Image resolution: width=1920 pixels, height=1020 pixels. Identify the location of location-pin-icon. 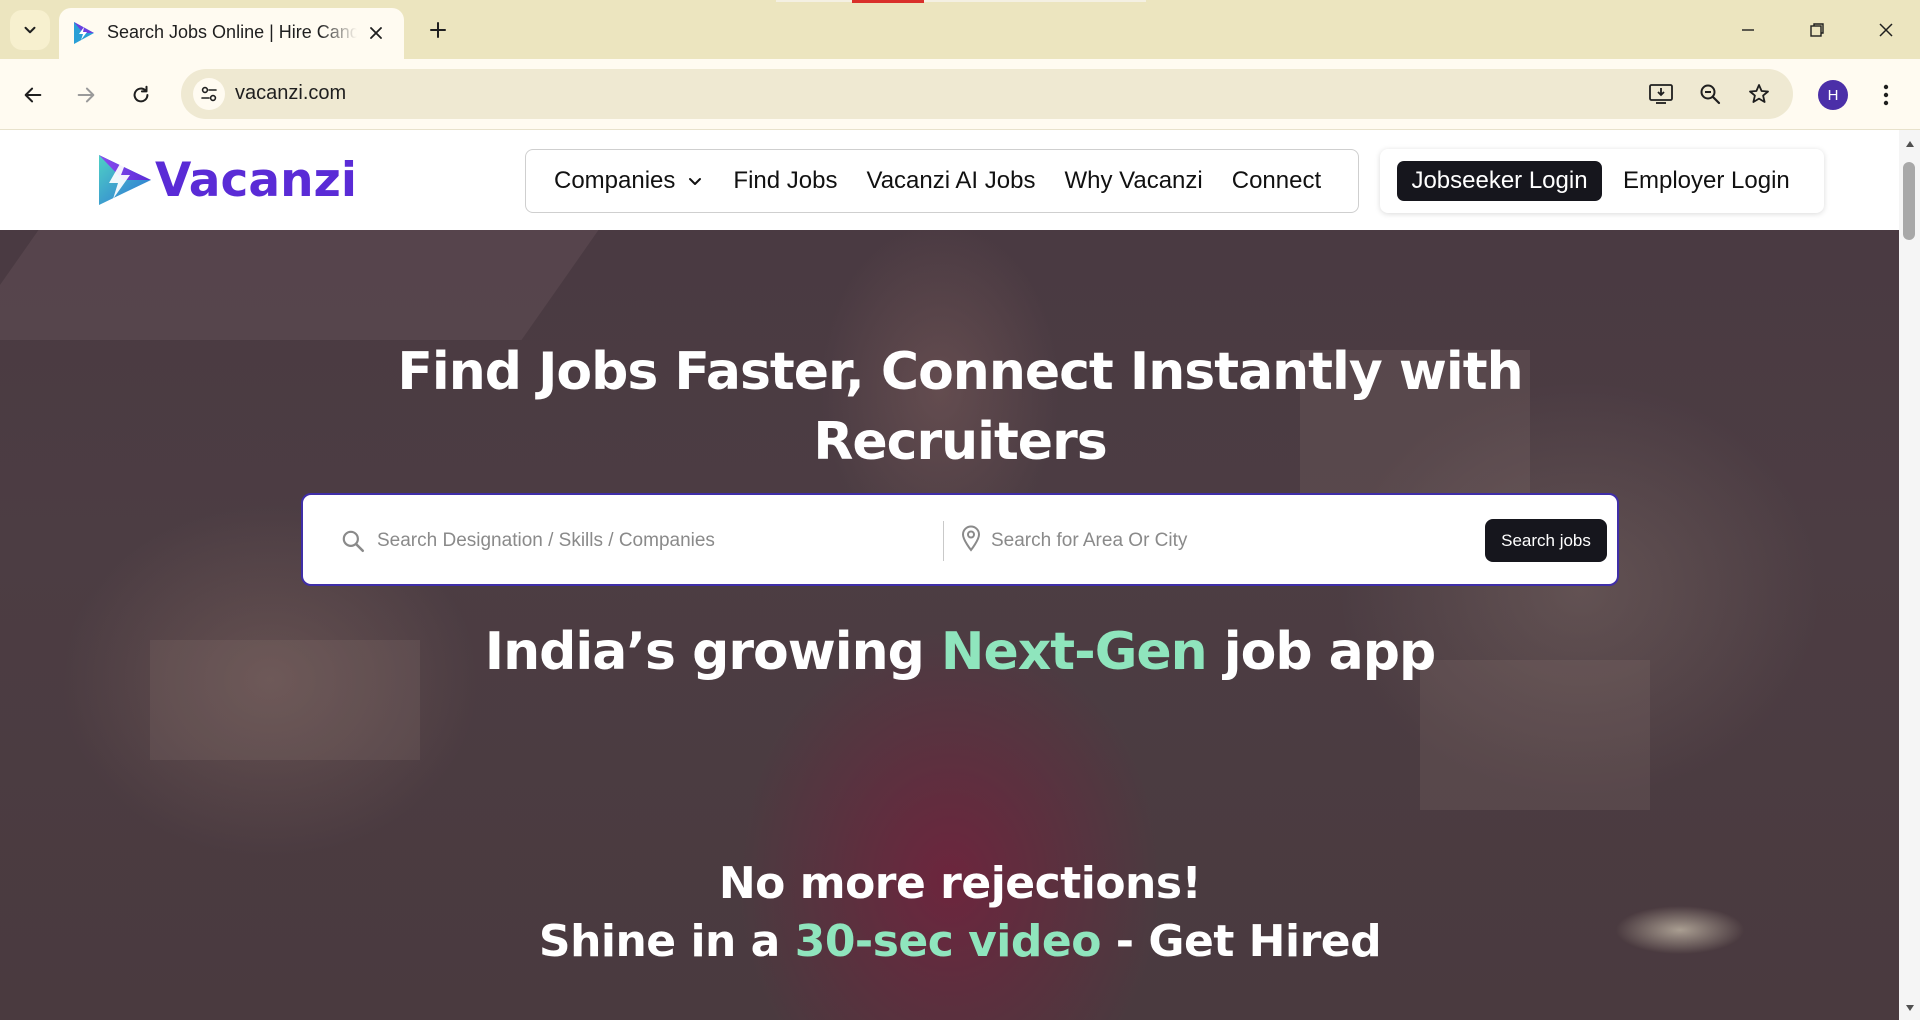
(971, 538).